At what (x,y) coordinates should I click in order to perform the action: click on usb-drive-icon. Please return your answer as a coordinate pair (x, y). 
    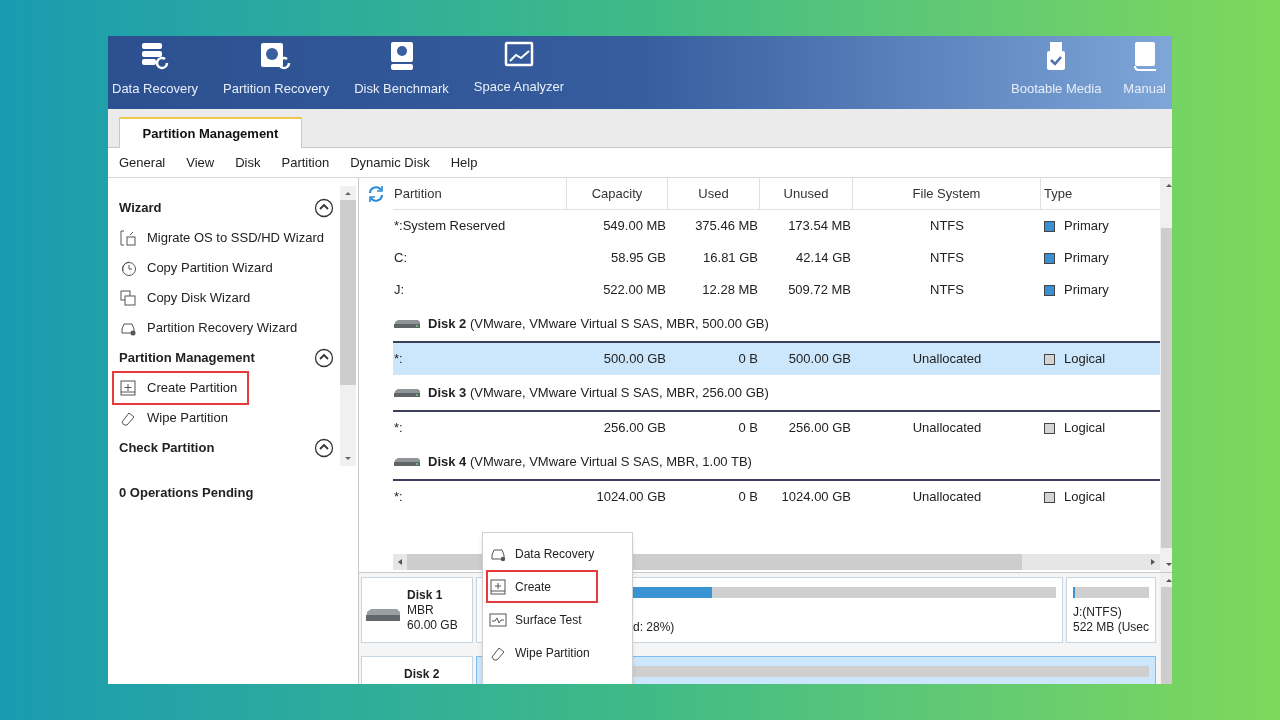
    Looking at the image, I should click on (1056, 55).